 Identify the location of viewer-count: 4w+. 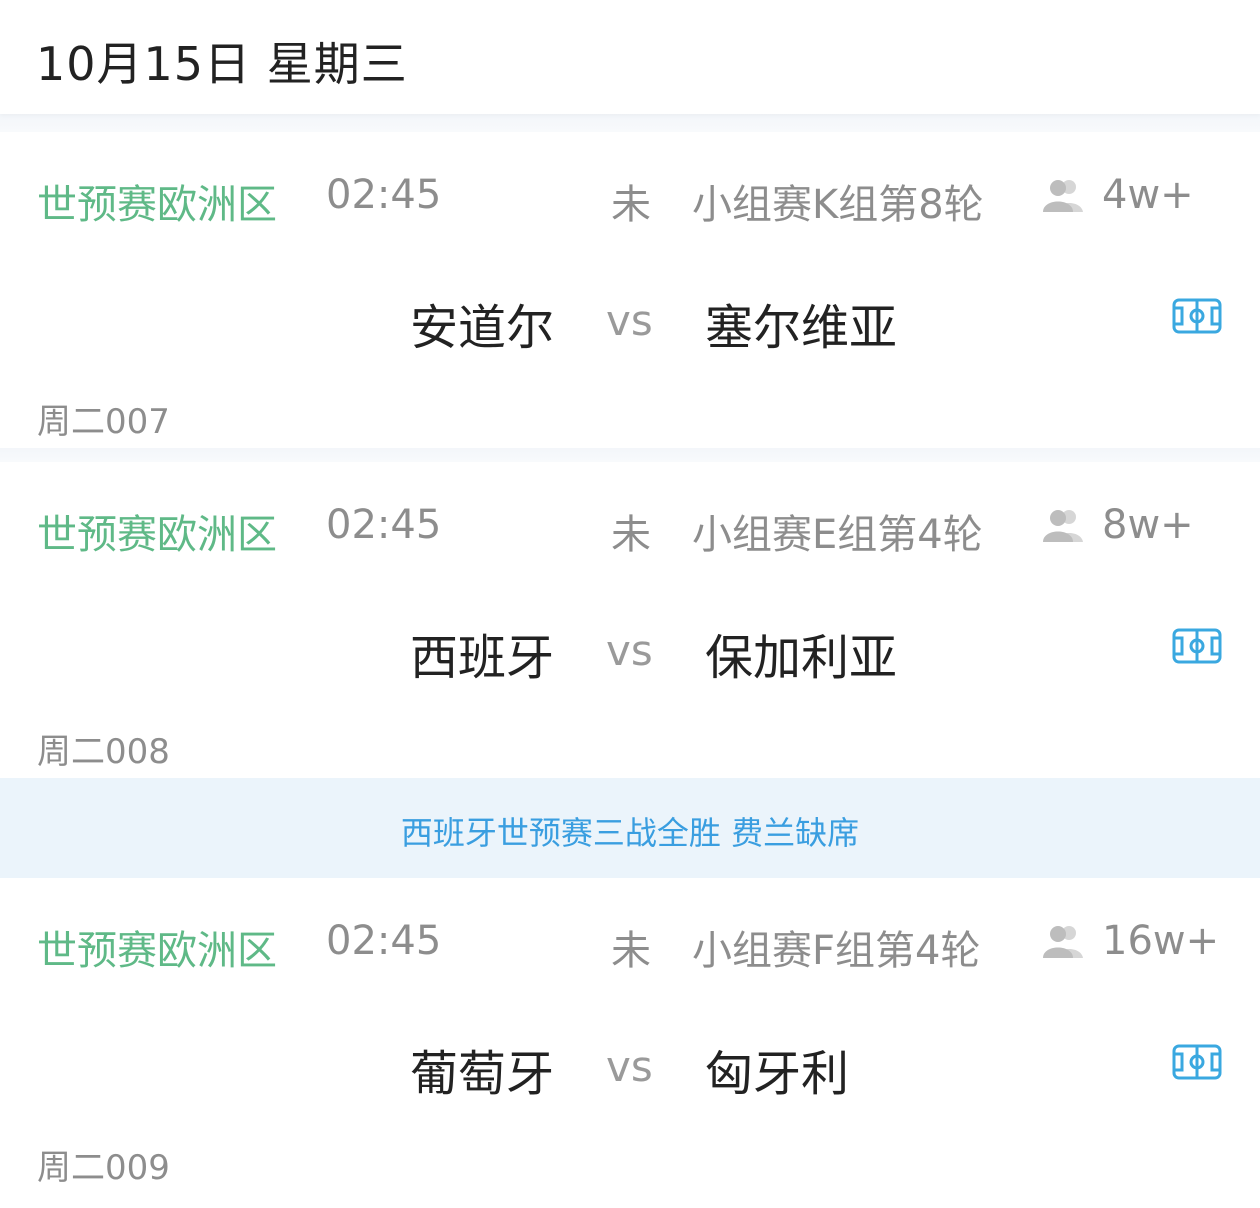
(1148, 195).